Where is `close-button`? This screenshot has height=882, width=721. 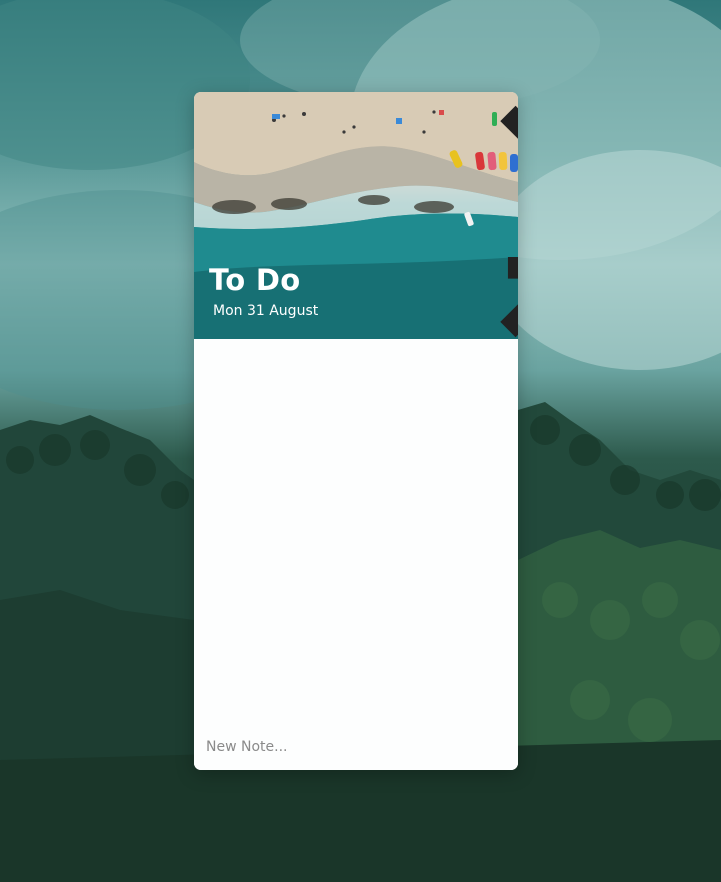
close-button is located at coordinates (502, 218).